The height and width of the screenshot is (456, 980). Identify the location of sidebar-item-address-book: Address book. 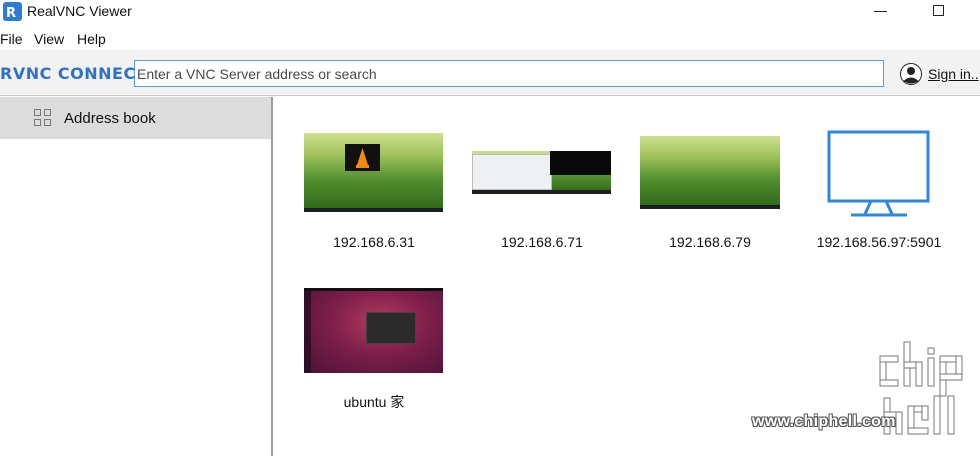
(135, 118).